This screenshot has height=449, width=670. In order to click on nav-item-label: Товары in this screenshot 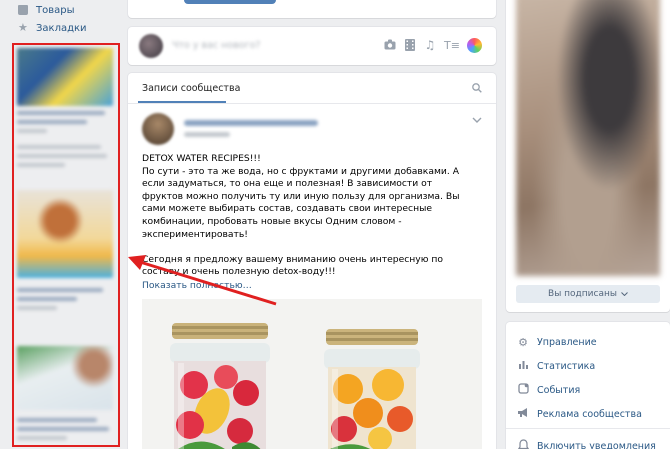, I will do `click(55, 10)`.